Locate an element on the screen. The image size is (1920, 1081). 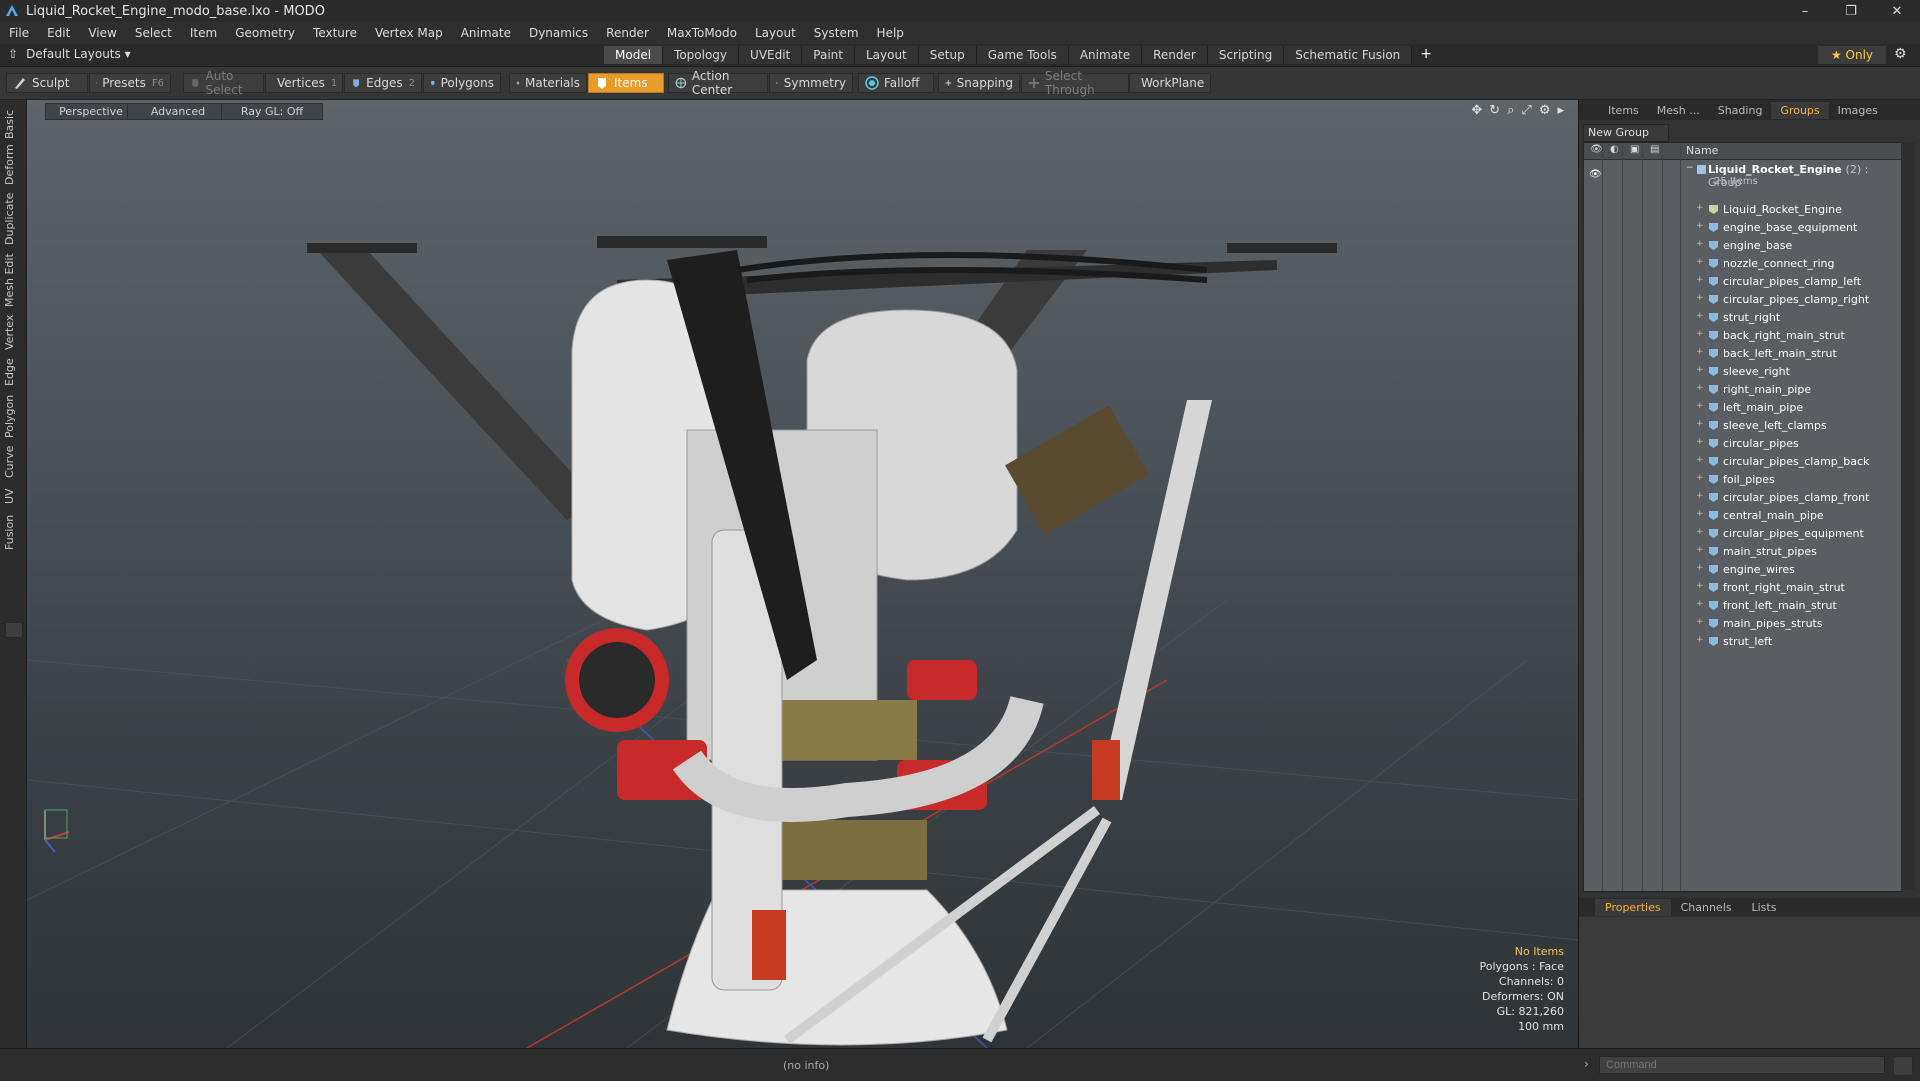
name-column-header: Name is located at coordinates (1702, 150).